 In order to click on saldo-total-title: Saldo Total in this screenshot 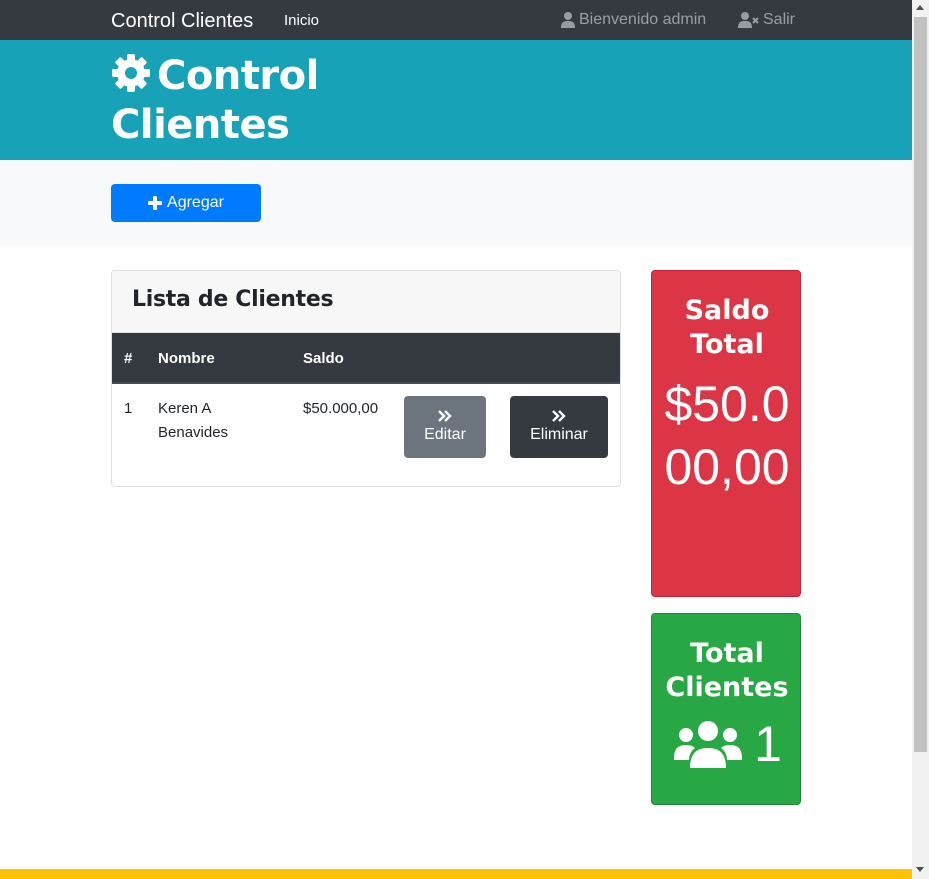, I will do `click(727, 327)`.